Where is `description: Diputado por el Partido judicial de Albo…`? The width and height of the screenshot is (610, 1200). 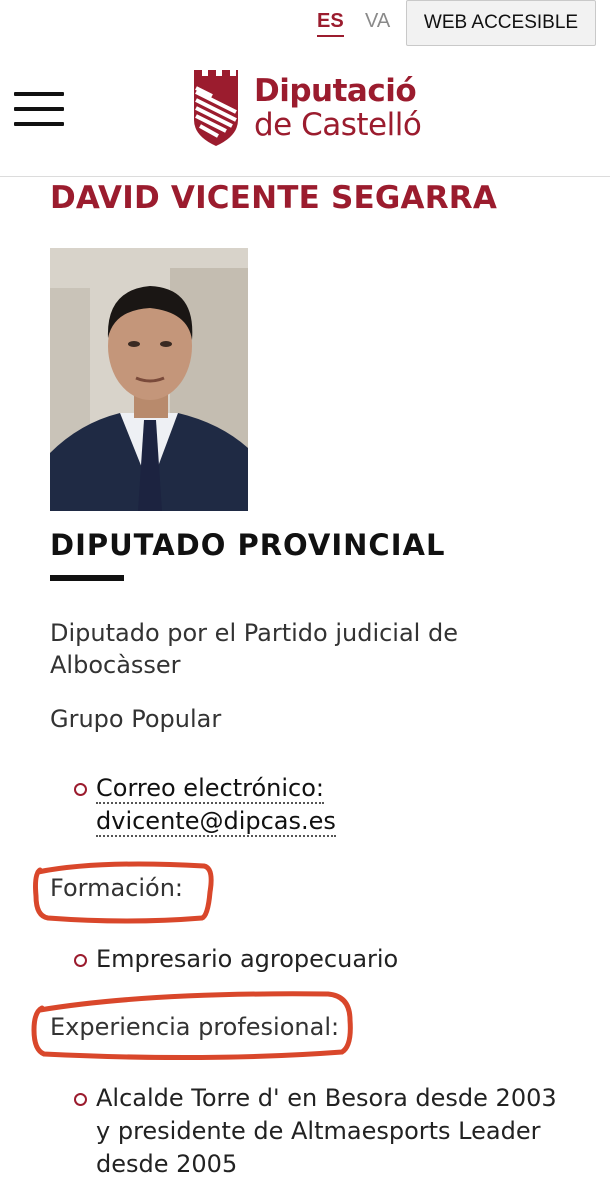 description: Diputado por el Partido judicial de Albo… is located at coordinates (300, 649).